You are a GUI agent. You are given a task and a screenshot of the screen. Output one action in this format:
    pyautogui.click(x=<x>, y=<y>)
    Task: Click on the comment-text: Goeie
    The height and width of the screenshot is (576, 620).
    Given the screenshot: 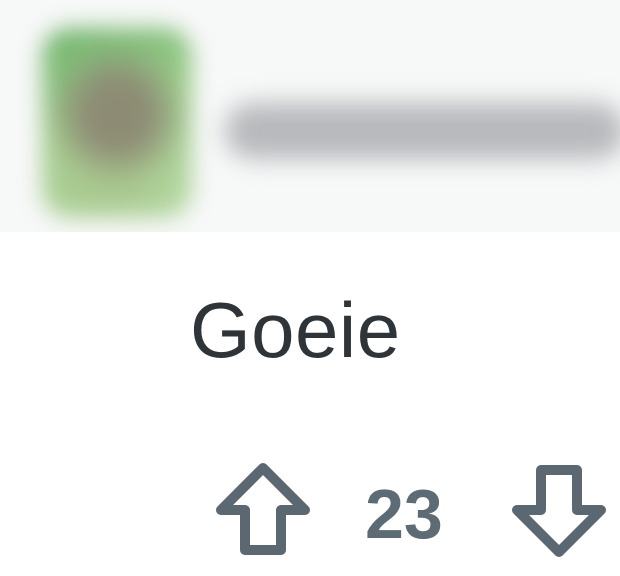 What is the action you would take?
    pyautogui.click(x=295, y=330)
    